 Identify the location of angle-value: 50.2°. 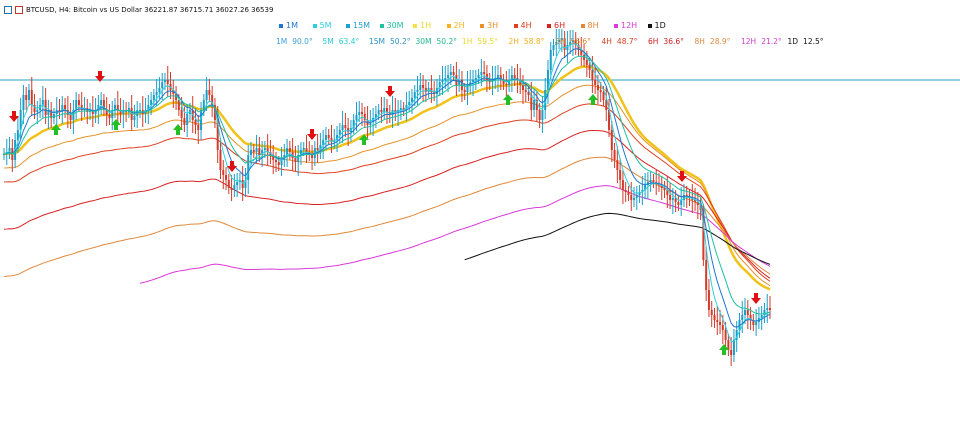
(400, 41).